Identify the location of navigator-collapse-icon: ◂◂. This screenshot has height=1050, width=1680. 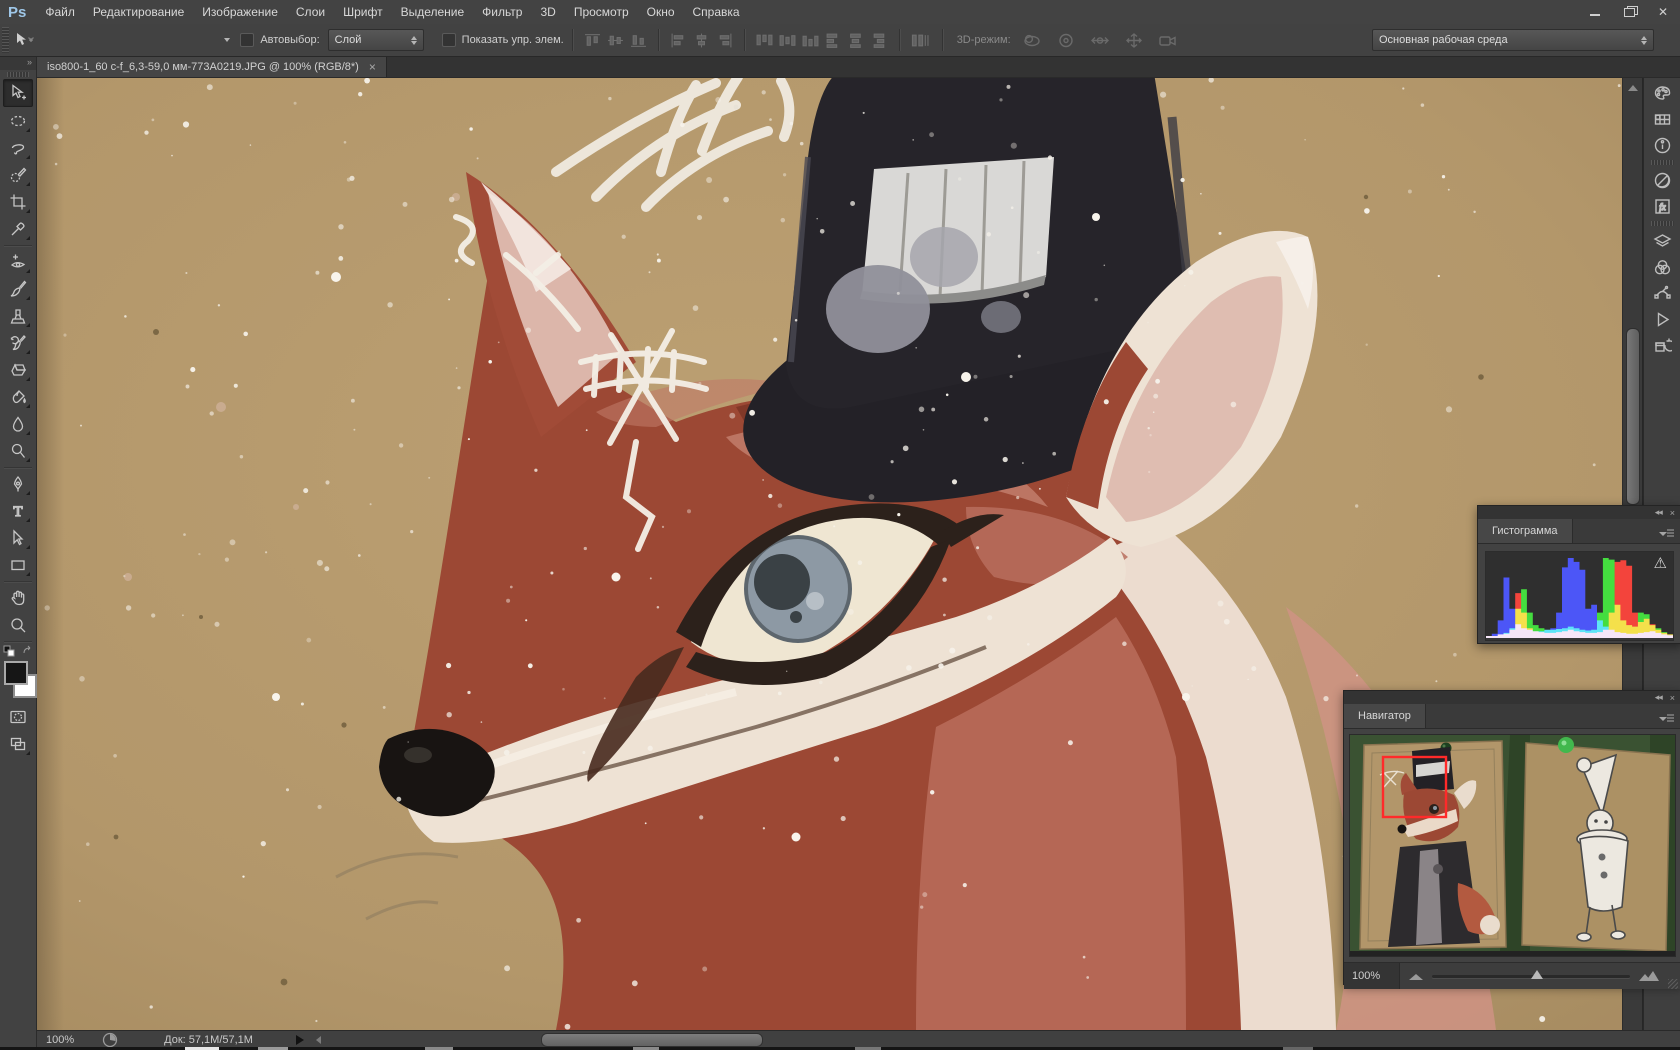
(1659, 697).